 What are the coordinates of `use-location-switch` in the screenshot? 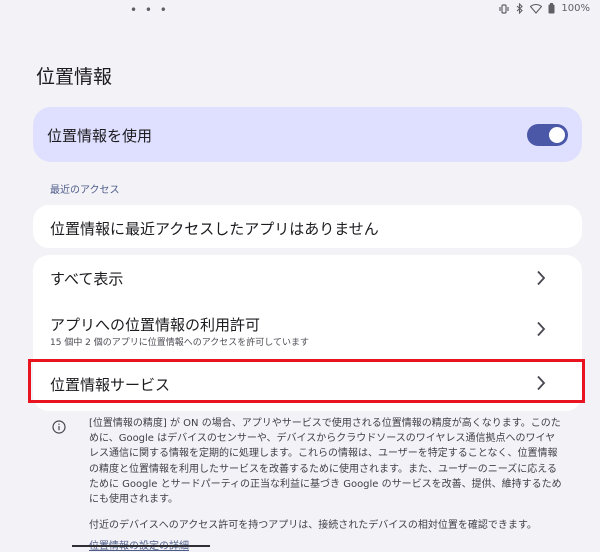 It's located at (547, 135).